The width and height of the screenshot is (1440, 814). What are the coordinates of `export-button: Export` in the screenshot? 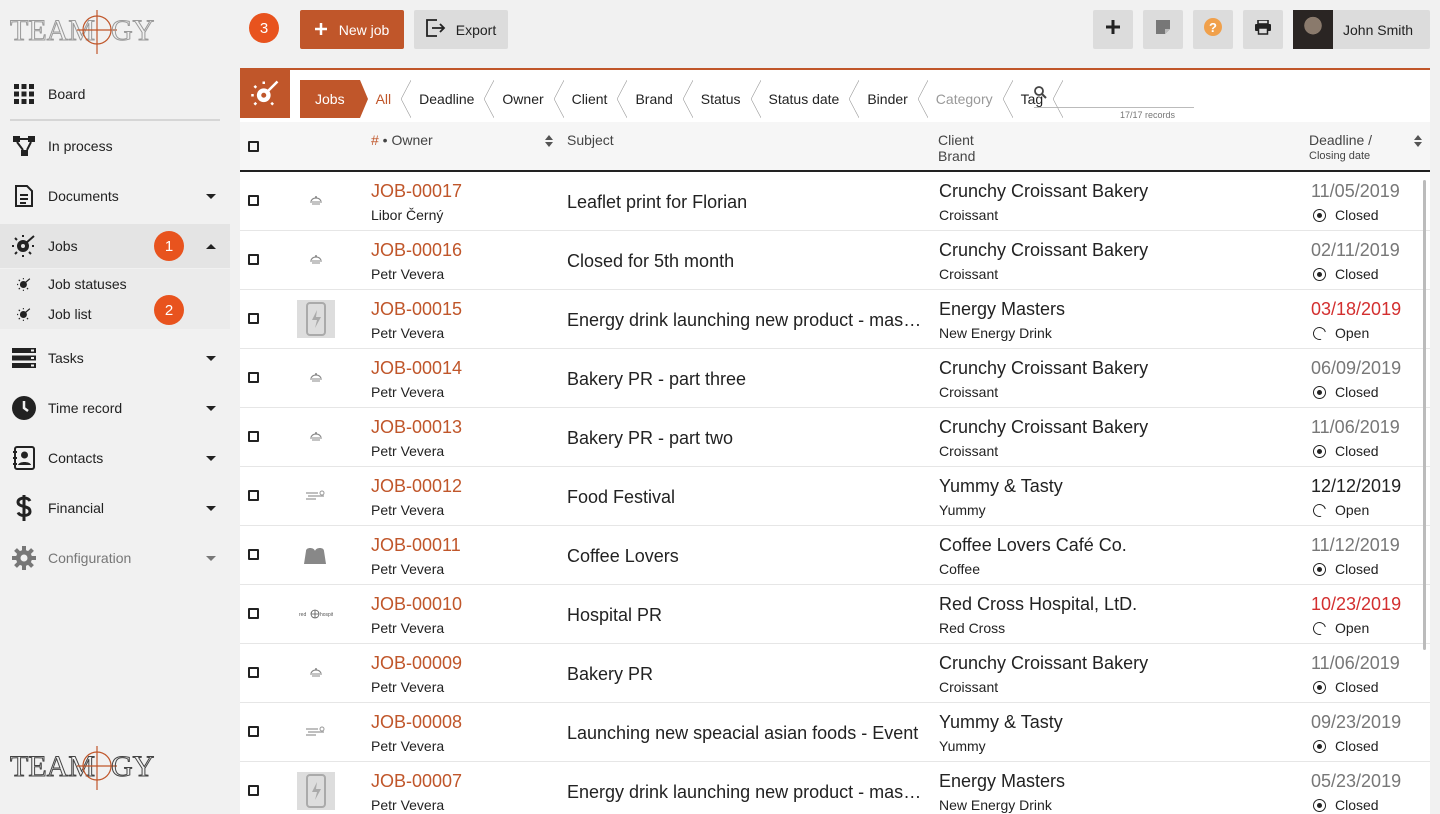 It's located at (461, 29).